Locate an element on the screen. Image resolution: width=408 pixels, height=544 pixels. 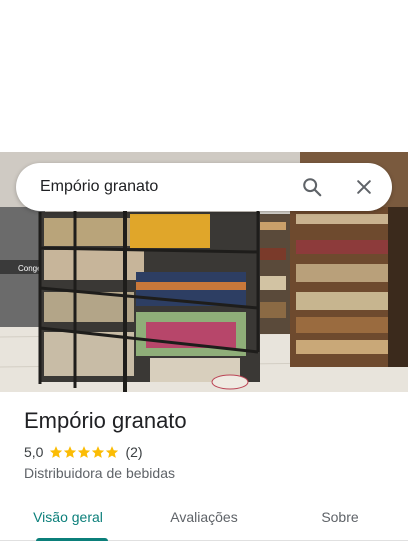
star-rating is located at coordinates (84, 452).